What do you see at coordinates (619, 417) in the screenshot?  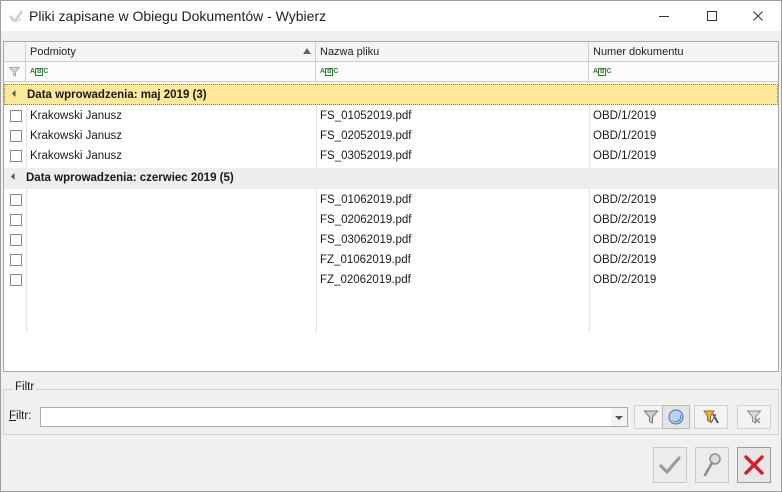 I see `filter-dropdown-button` at bounding box center [619, 417].